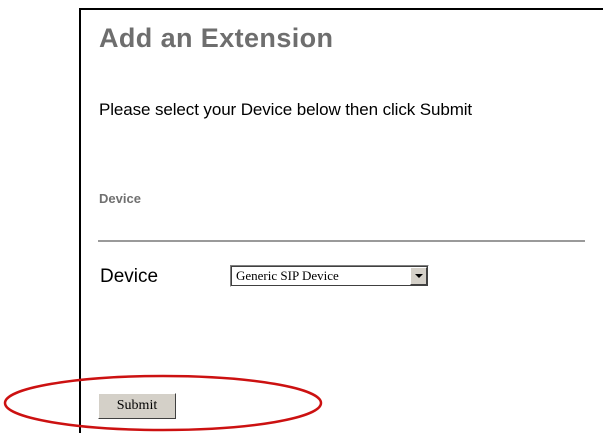  Describe the element at coordinates (341, 9) in the screenshot. I see `panel-top-border` at that location.